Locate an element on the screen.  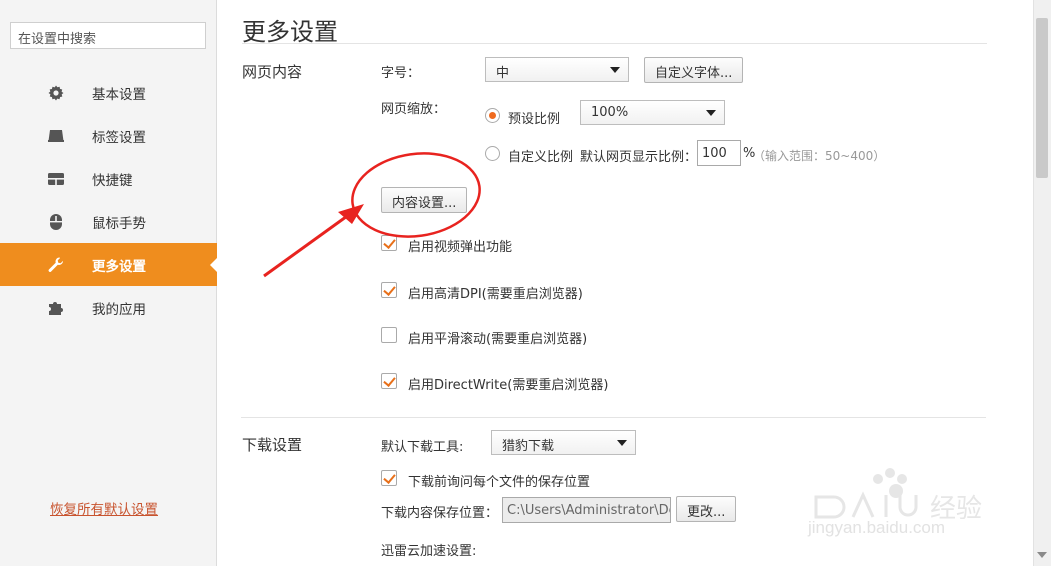
sidebar-item-mouse-gestures: 鼠标手势 is located at coordinates (108, 221).